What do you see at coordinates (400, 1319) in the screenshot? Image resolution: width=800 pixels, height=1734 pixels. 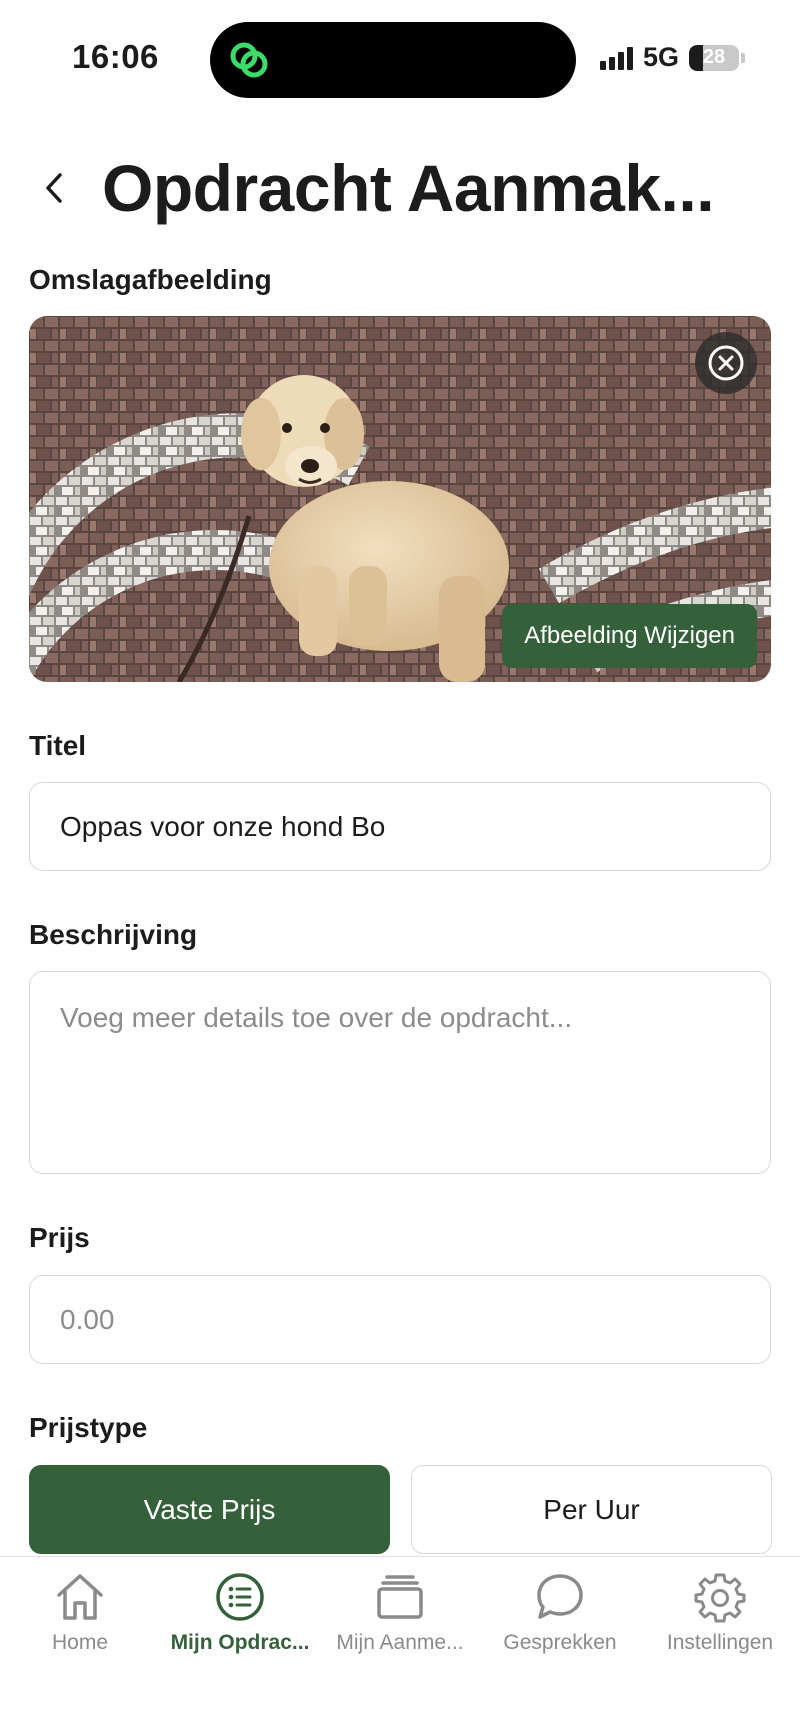 I see `price-input: 0.00` at bounding box center [400, 1319].